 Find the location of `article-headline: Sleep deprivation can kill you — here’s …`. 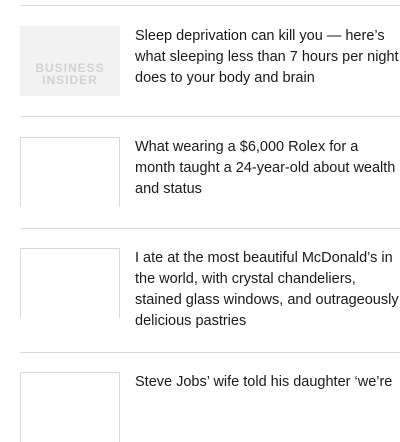

article-headline: Sleep deprivation can kill you — here’s … is located at coordinates (267, 57).